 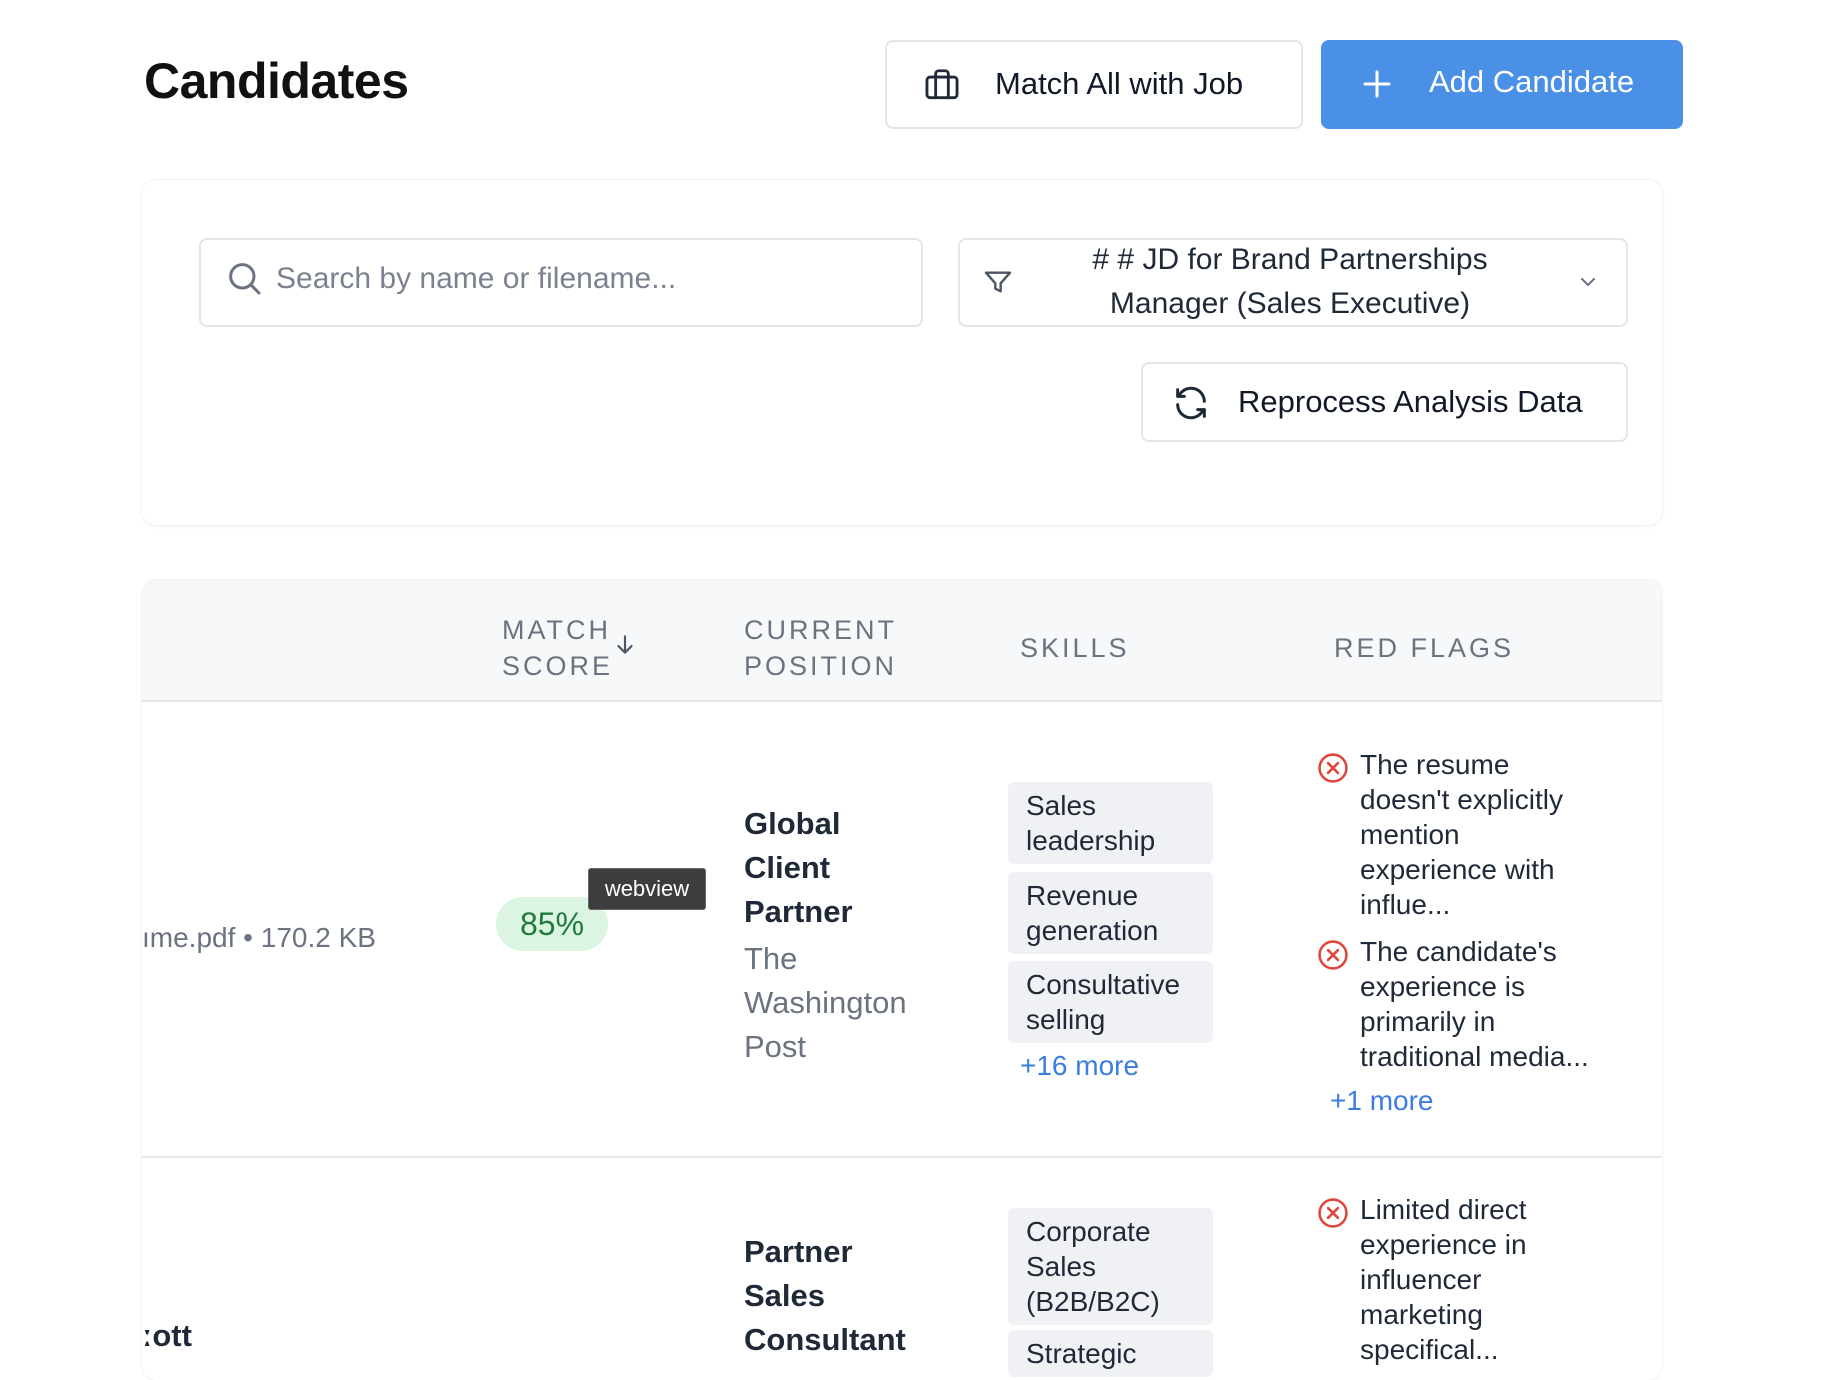 What do you see at coordinates (1110, 913) in the screenshot?
I see `skill-chip: Revenue generation` at bounding box center [1110, 913].